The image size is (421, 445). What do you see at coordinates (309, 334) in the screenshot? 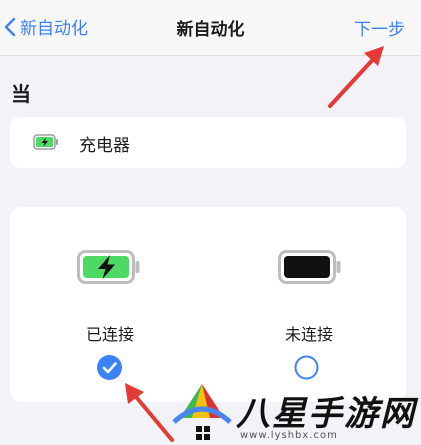
I see `option-not-connected-label: 未连接` at bounding box center [309, 334].